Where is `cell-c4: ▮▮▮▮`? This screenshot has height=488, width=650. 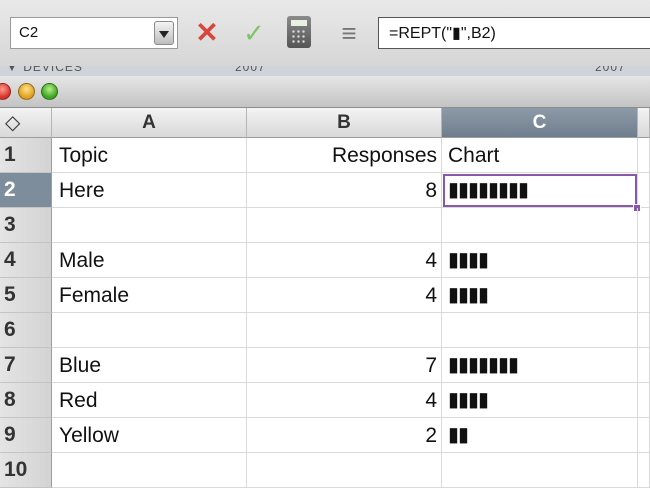 cell-c4: ▮▮▮▮ is located at coordinates (540, 260).